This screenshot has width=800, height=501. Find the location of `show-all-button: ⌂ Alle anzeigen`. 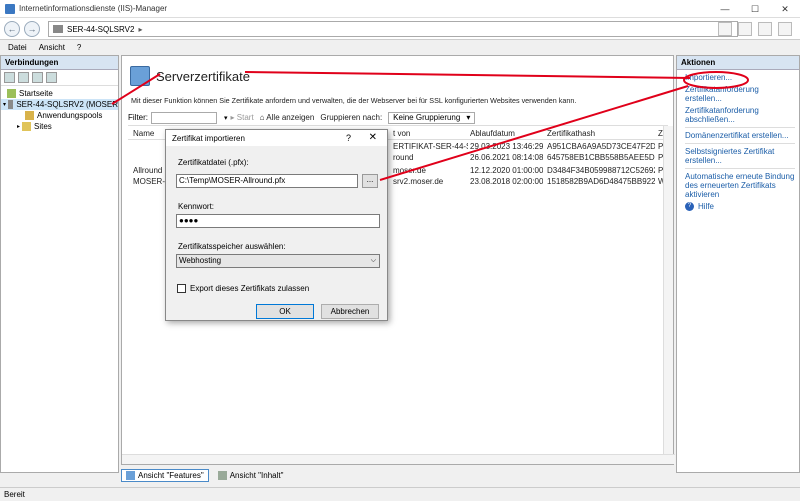

show-all-button: ⌂ Alle anzeigen is located at coordinates (287, 117).